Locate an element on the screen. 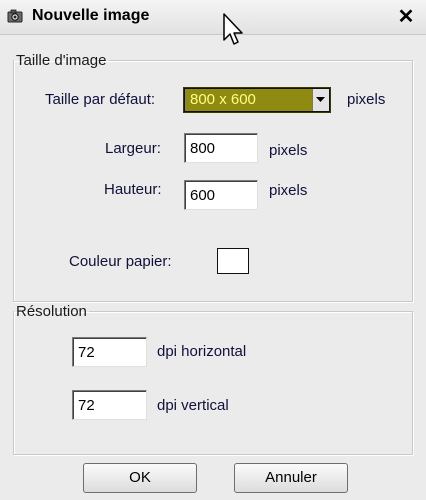 The image size is (426, 500). dpi-horizontal-label: dpi horizontal is located at coordinates (202, 351).